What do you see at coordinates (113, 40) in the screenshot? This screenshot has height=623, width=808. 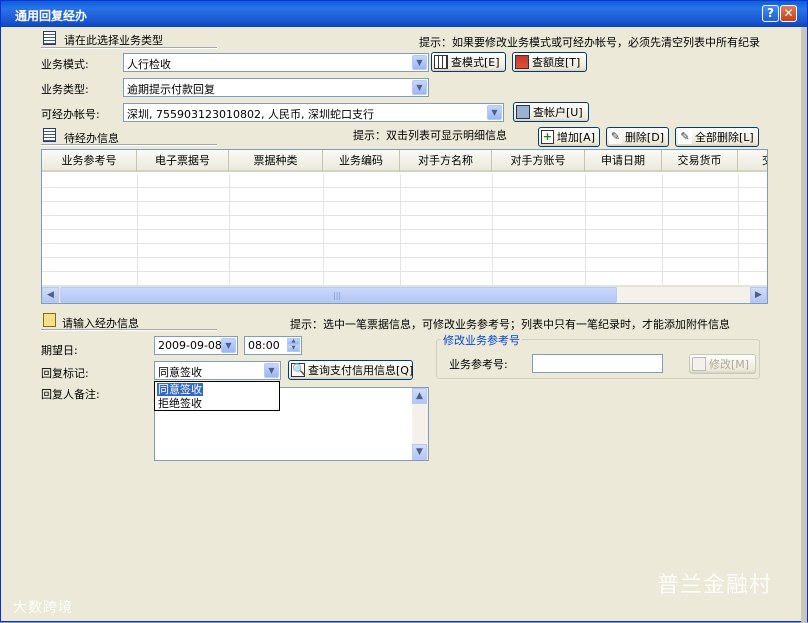 I see `section-type-title: 请在此选择业务类型` at bounding box center [113, 40].